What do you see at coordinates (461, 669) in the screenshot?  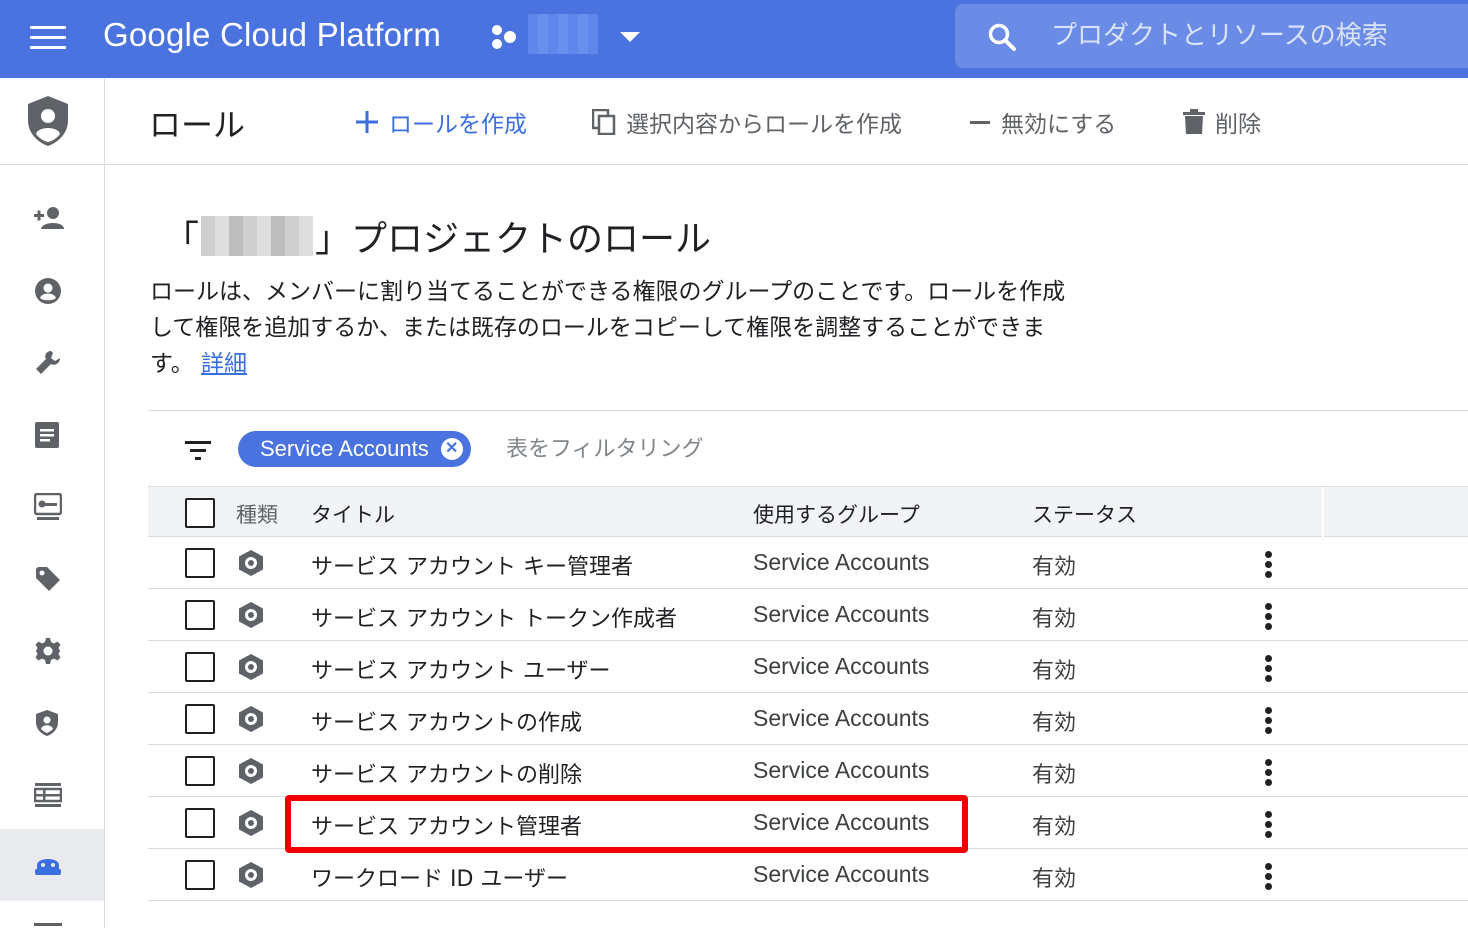 I see `role-title: サービス アカウント ユーザー` at bounding box center [461, 669].